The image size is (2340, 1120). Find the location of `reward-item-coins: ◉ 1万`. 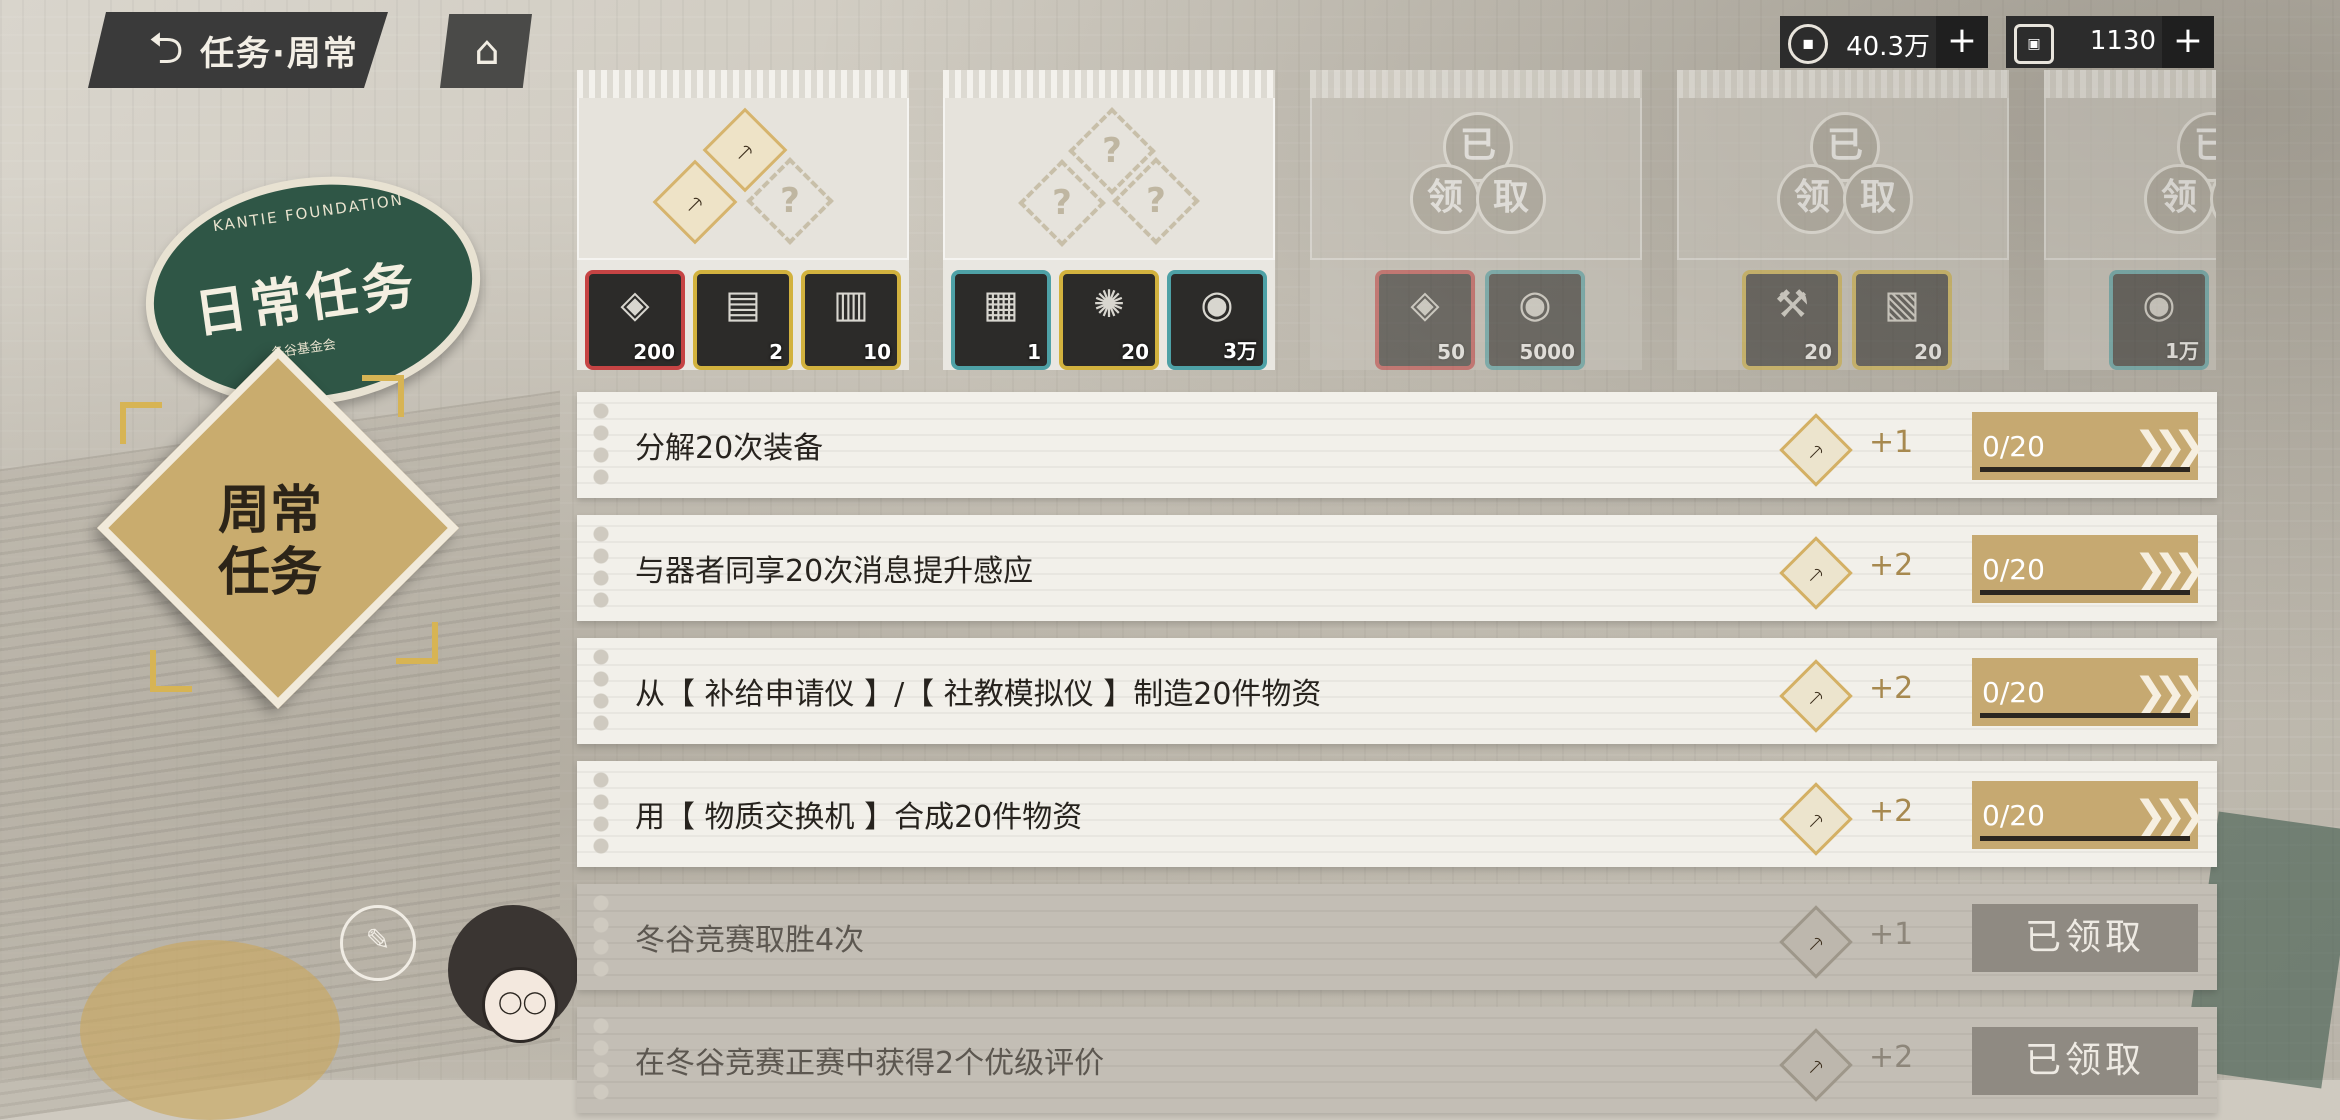

reward-item-coins: ◉ 1万 is located at coordinates (2159, 320).